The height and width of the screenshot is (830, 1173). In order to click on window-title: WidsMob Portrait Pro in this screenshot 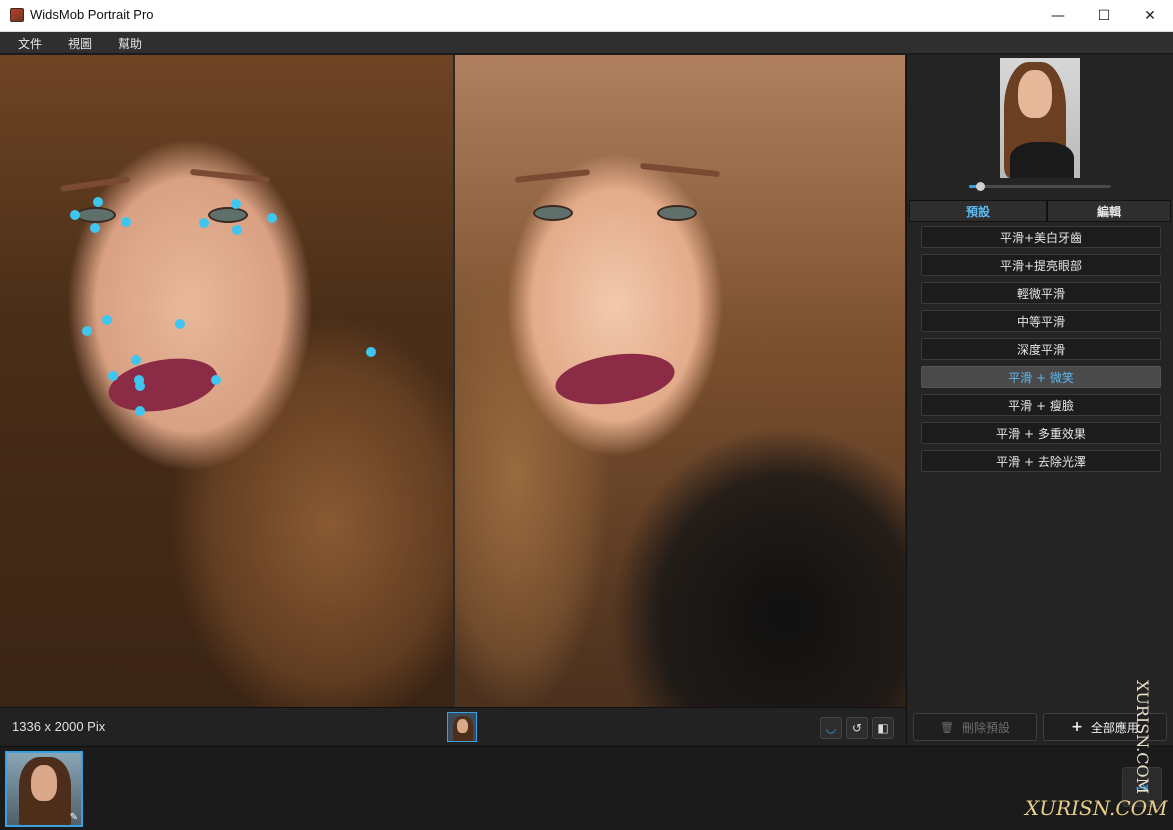, I will do `click(92, 14)`.